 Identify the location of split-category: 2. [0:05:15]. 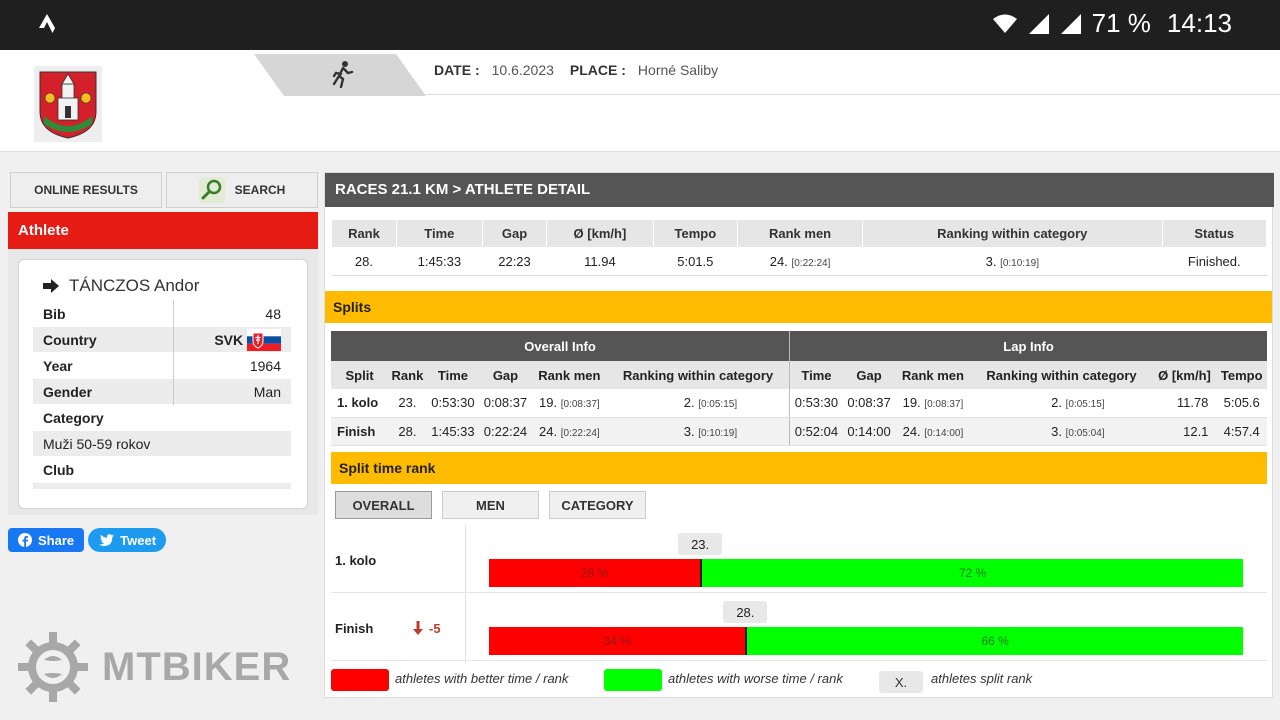
(698, 403).